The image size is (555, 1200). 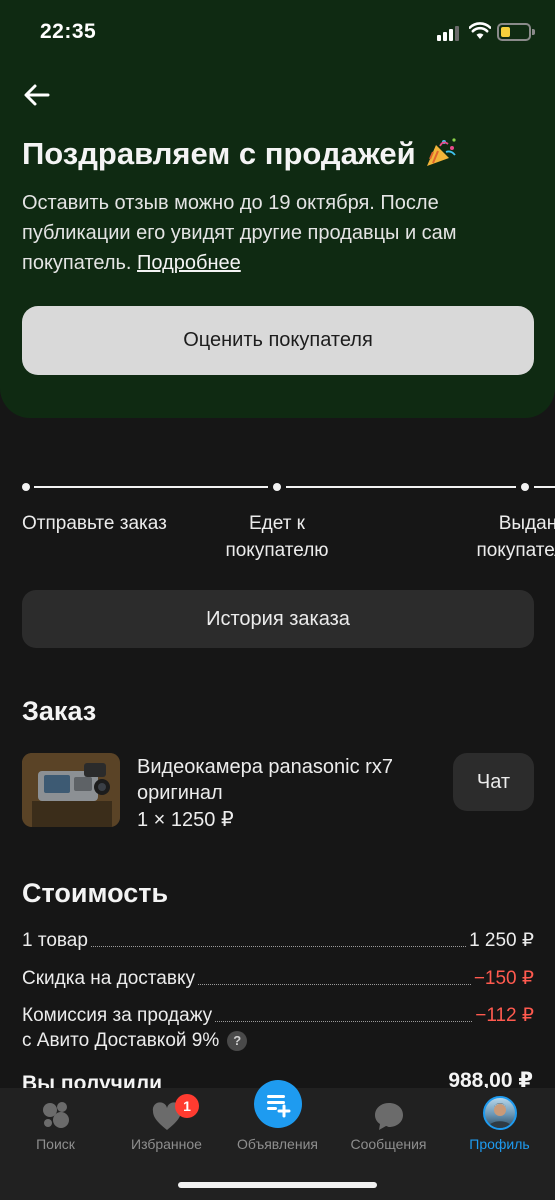 I want to click on commission-subtitle: с Авито Доставкой 9%?, so click(x=135, y=1041).